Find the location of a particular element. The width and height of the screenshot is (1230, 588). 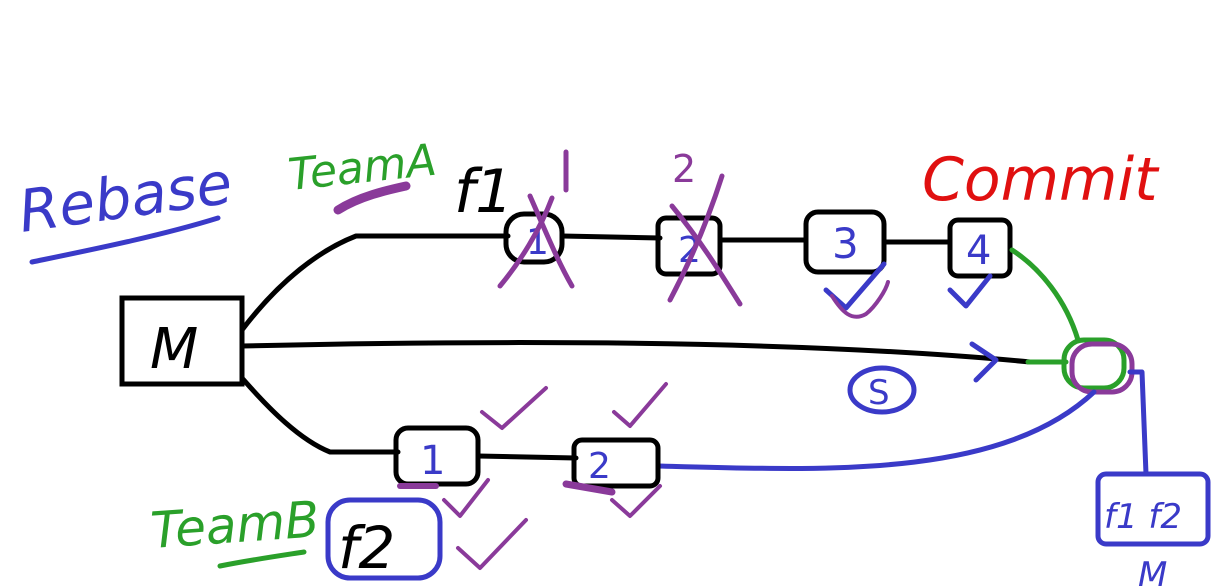

team-b-label: TeamB is located at coordinates (235, 525).